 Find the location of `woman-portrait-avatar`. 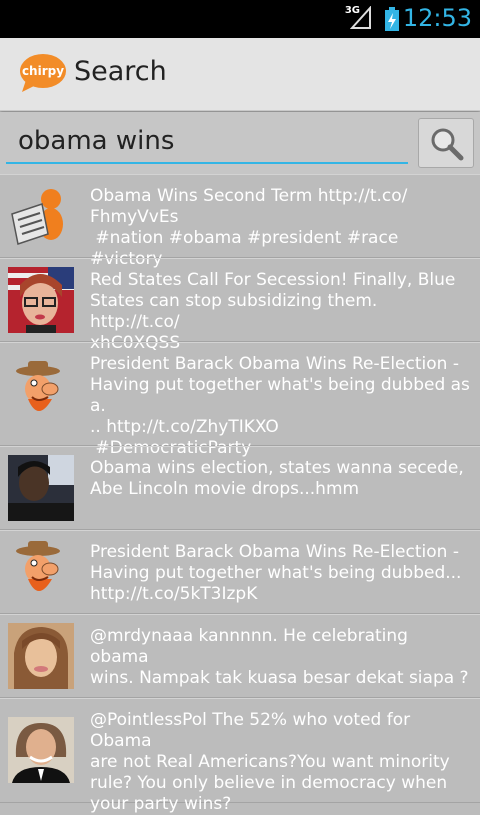

woman-portrait-avatar is located at coordinates (41, 656).